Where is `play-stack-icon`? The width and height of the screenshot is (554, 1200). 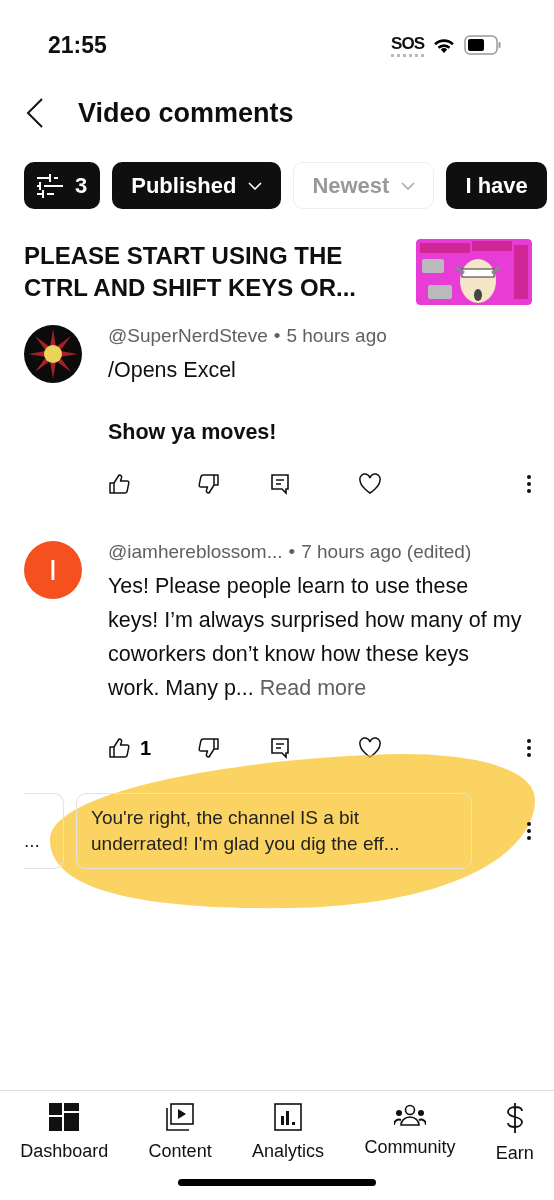
play-stack-icon is located at coordinates (180, 1117).